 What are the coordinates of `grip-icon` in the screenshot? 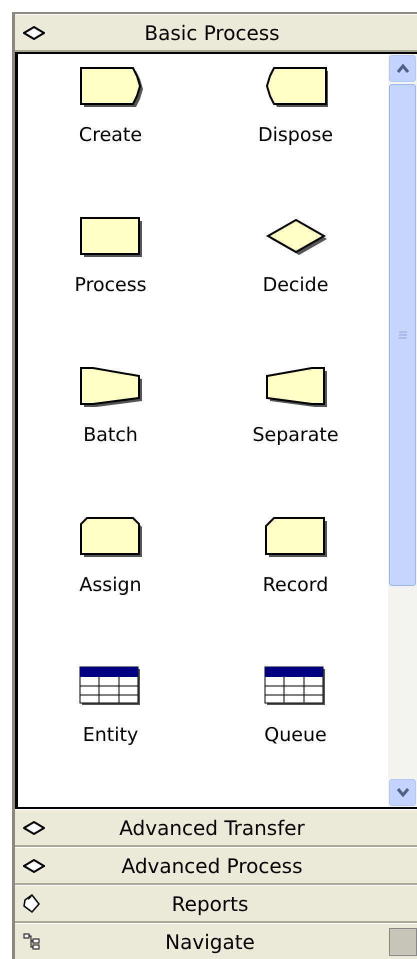 It's located at (403, 335).